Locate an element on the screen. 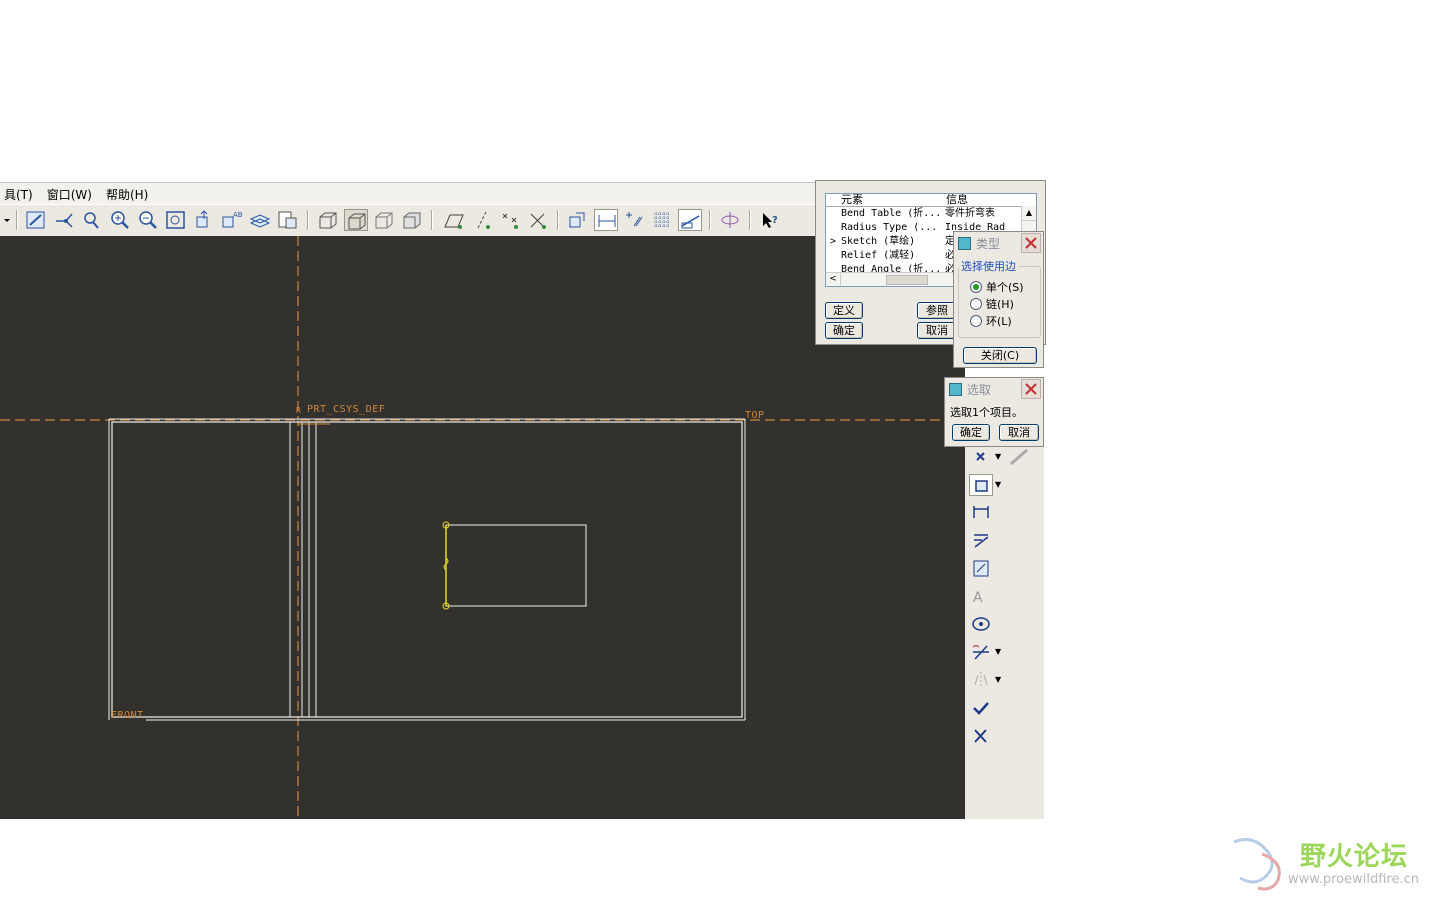  cancel-button: 取消 is located at coordinates (937, 330).